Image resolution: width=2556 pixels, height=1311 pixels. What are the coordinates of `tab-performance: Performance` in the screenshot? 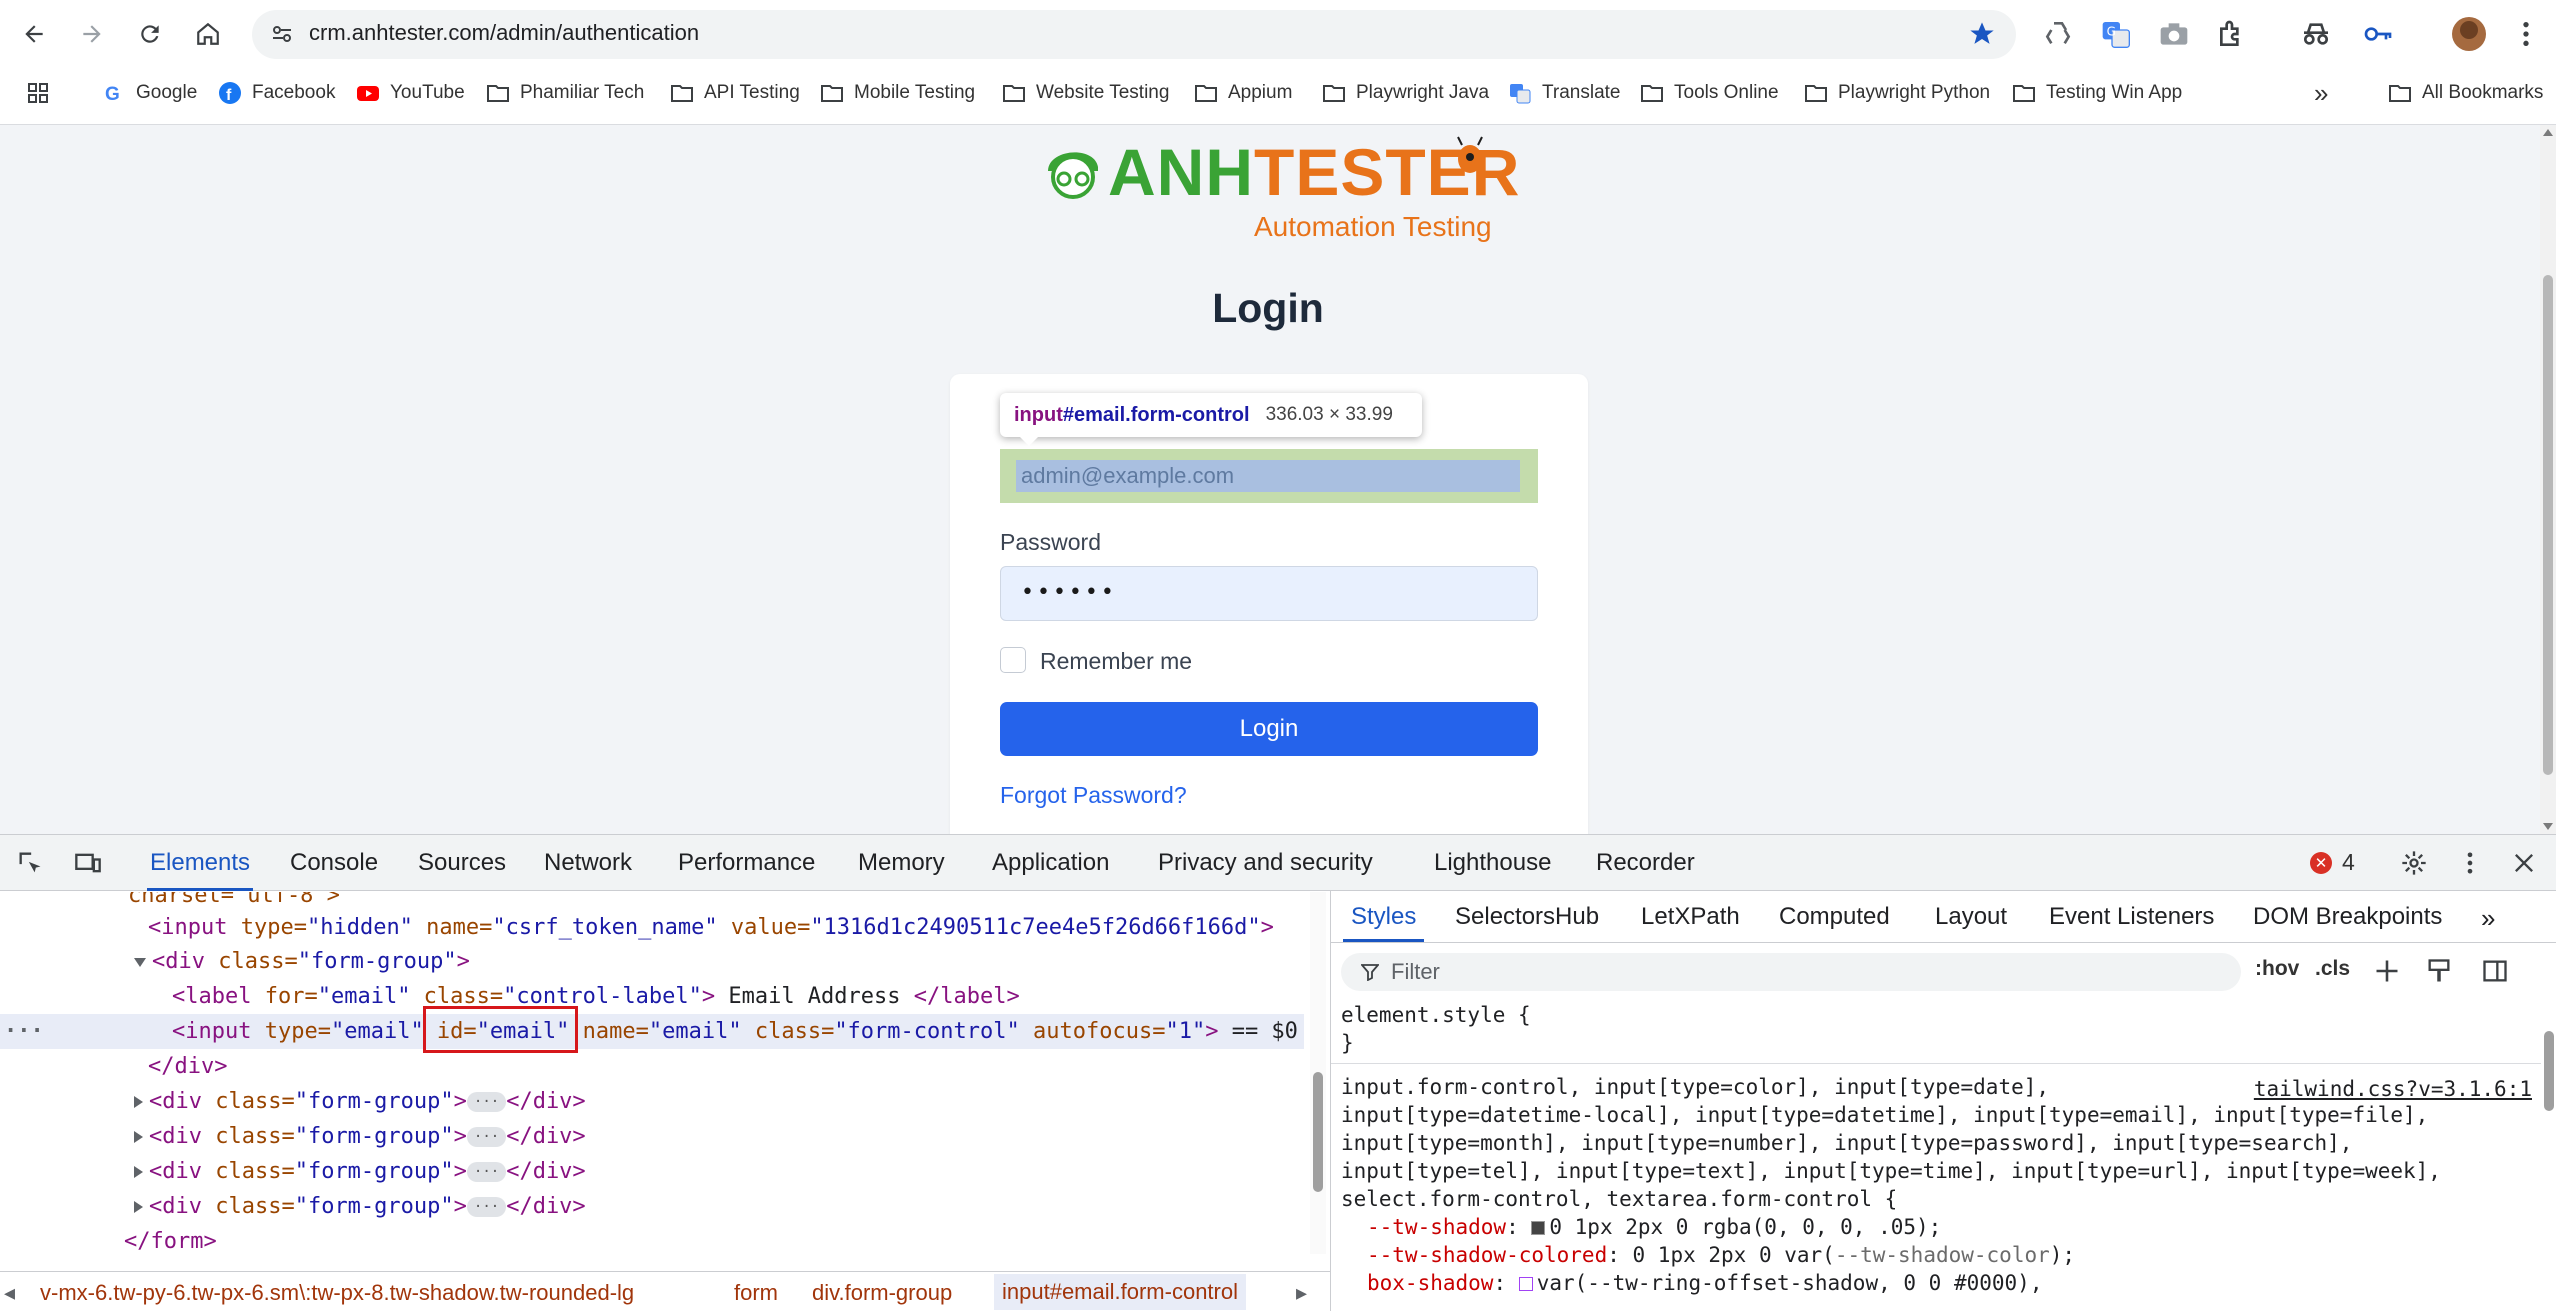 It's located at (746, 863).